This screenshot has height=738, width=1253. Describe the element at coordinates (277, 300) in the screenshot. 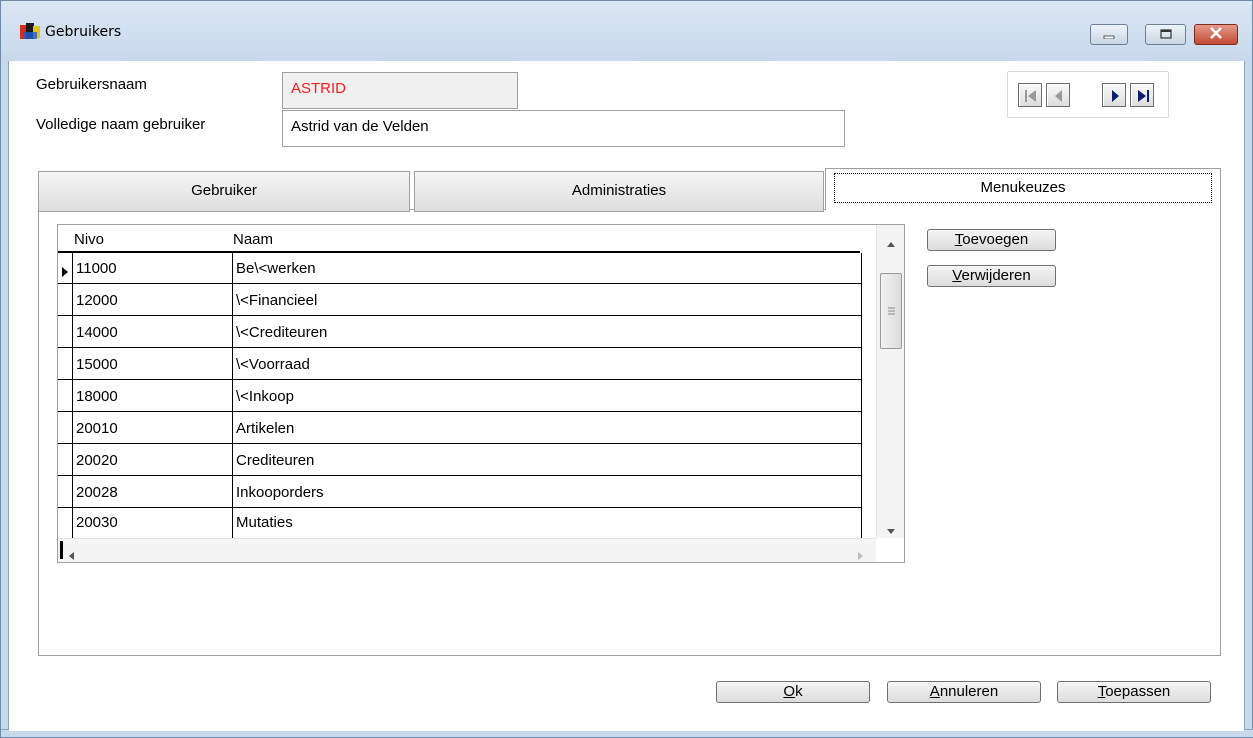

I see `cell-naam: \<Financieel` at that location.